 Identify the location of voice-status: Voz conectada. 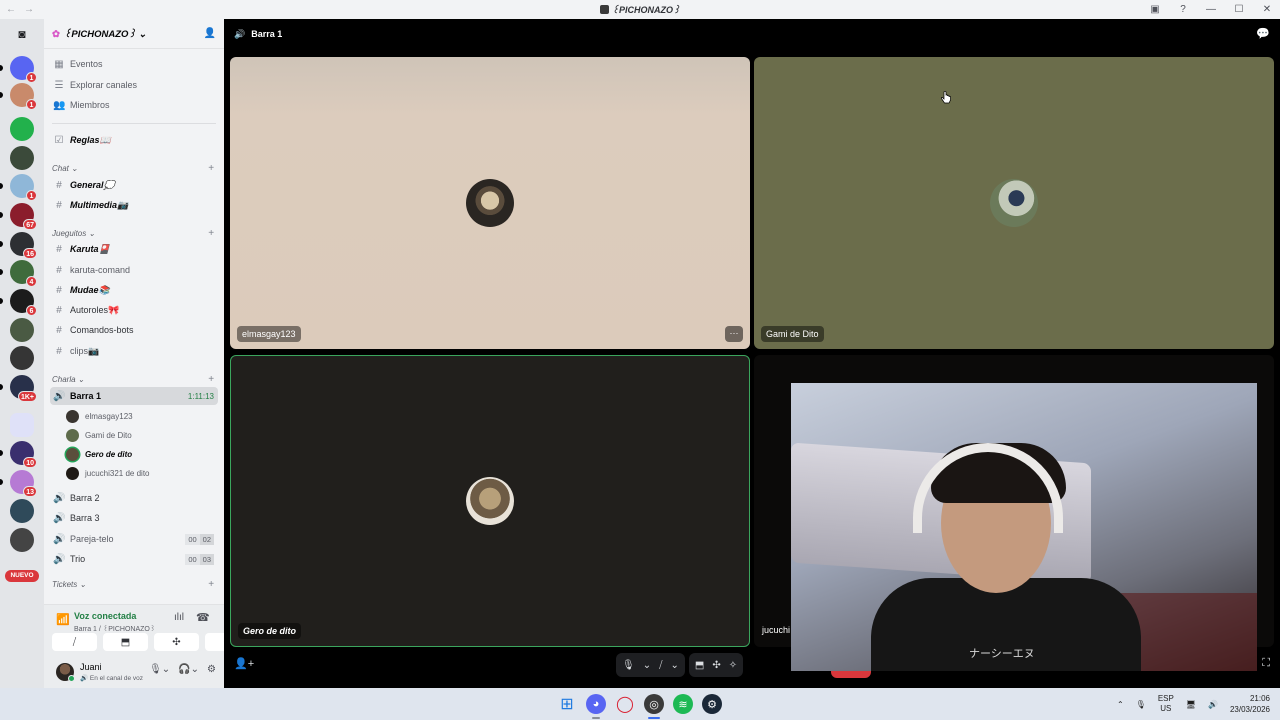
(105, 616).